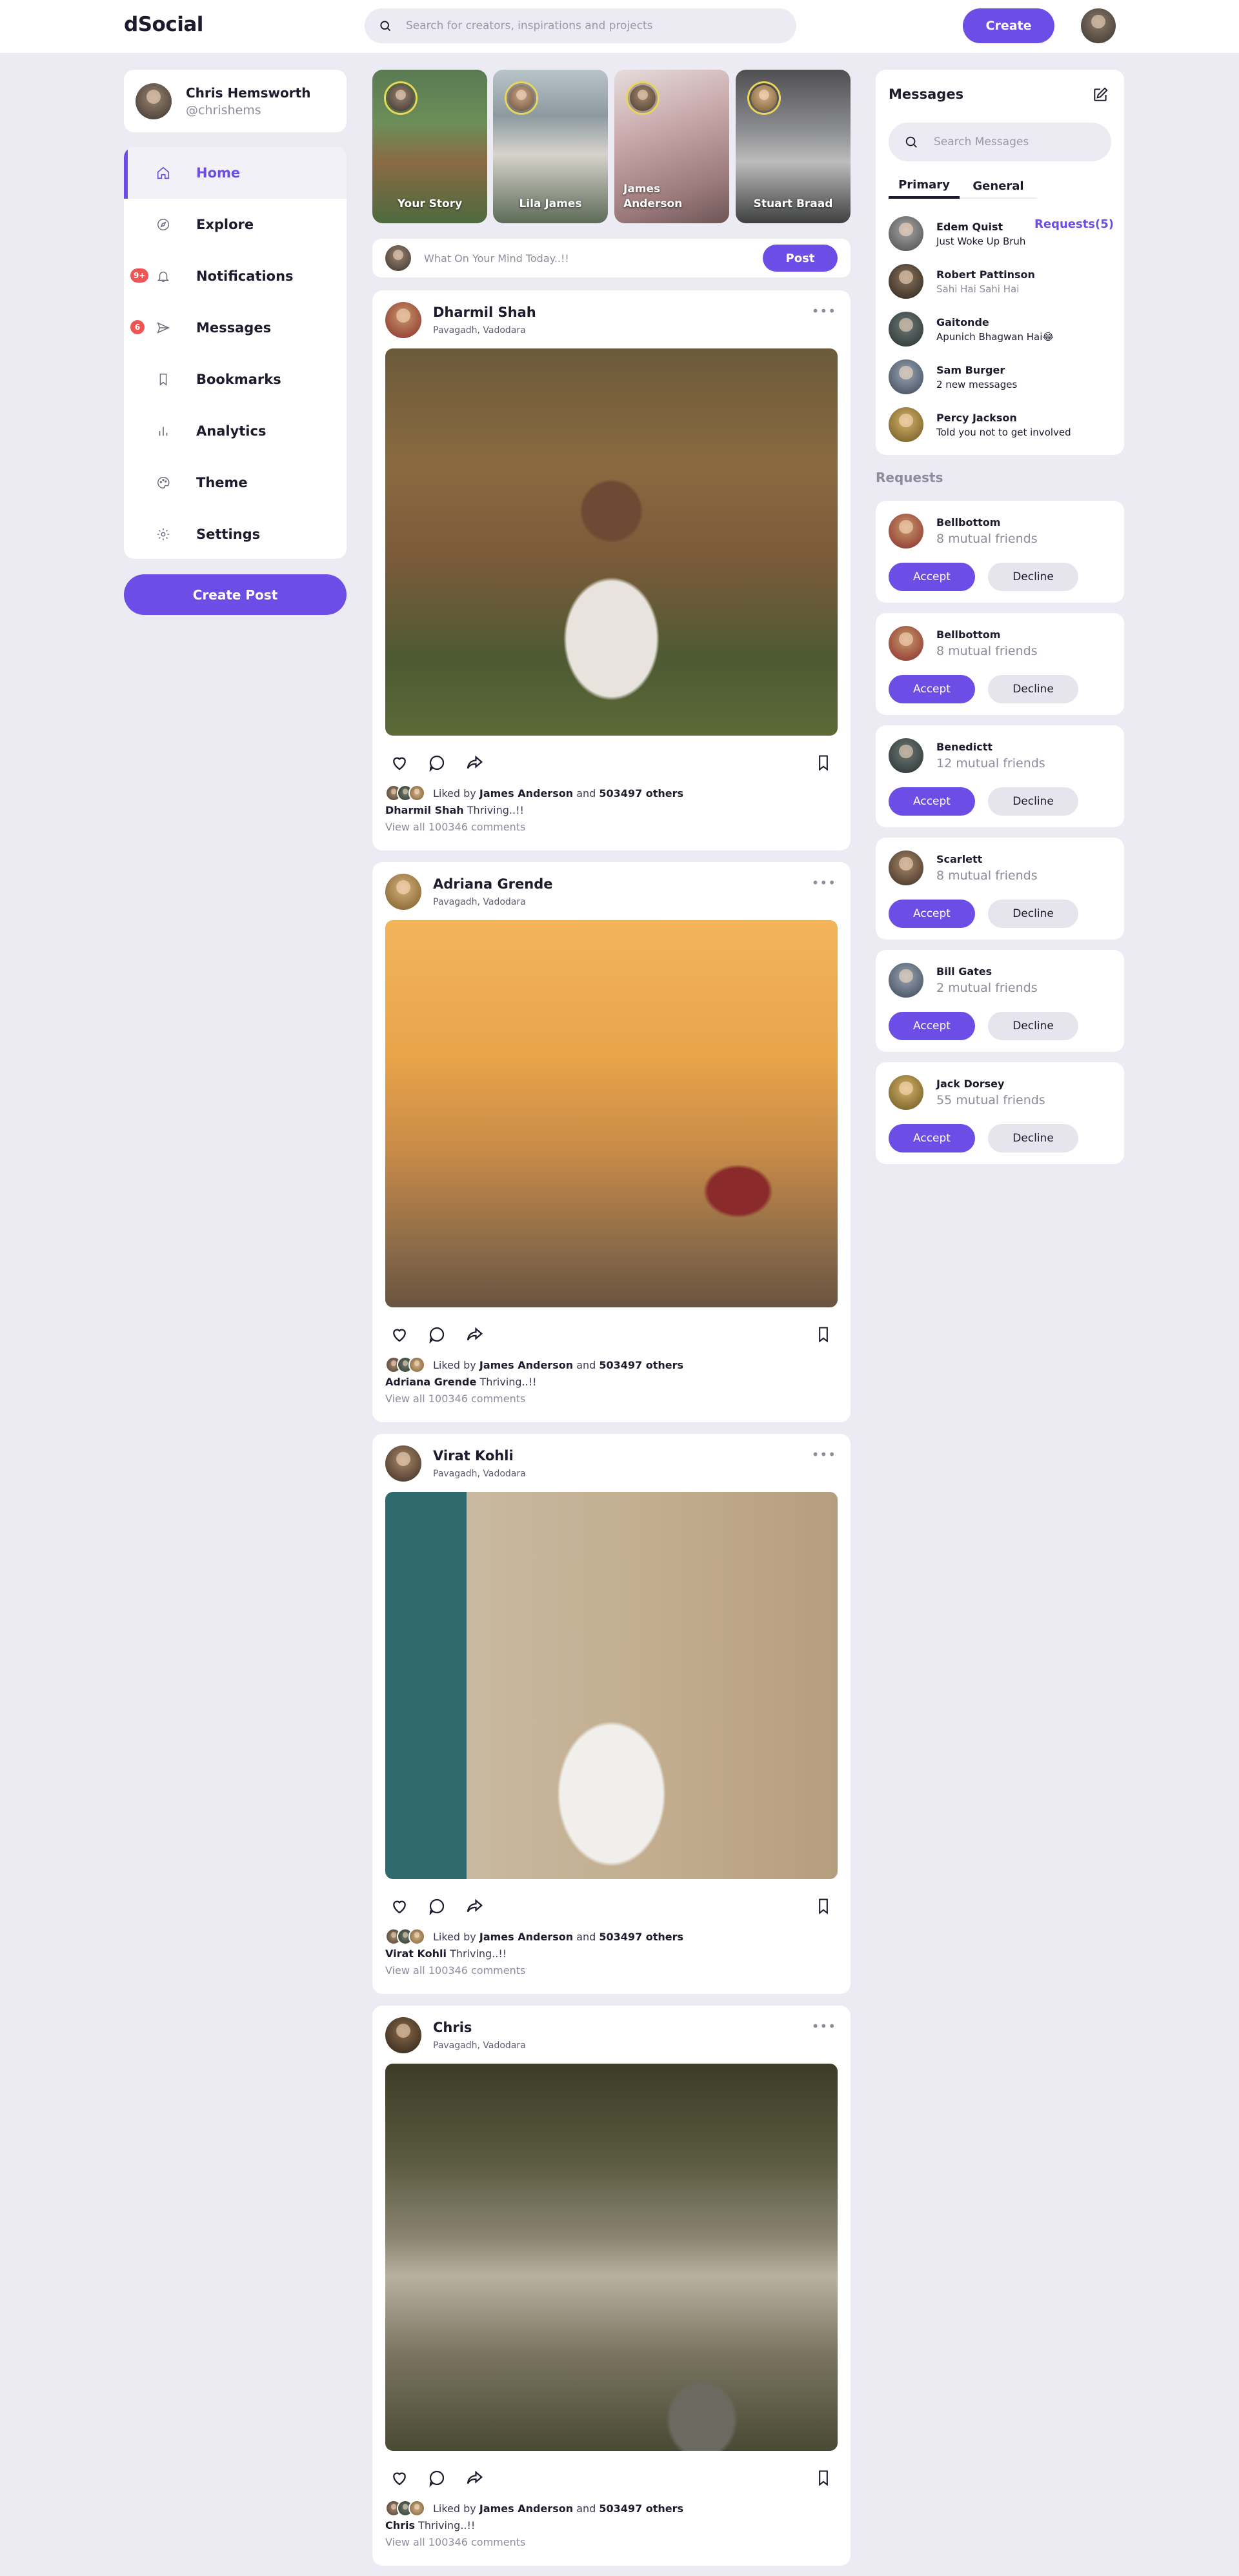 The height and width of the screenshot is (2576, 1239). I want to click on sidebar-item-messages: 6 Messages, so click(235, 328).